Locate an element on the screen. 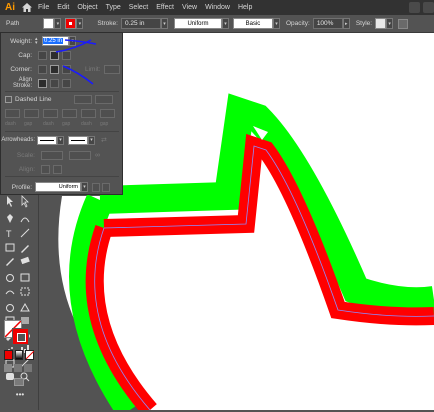 This screenshot has width=434, height=412. annotation-arrow-corner is located at coordinates (78, 75).